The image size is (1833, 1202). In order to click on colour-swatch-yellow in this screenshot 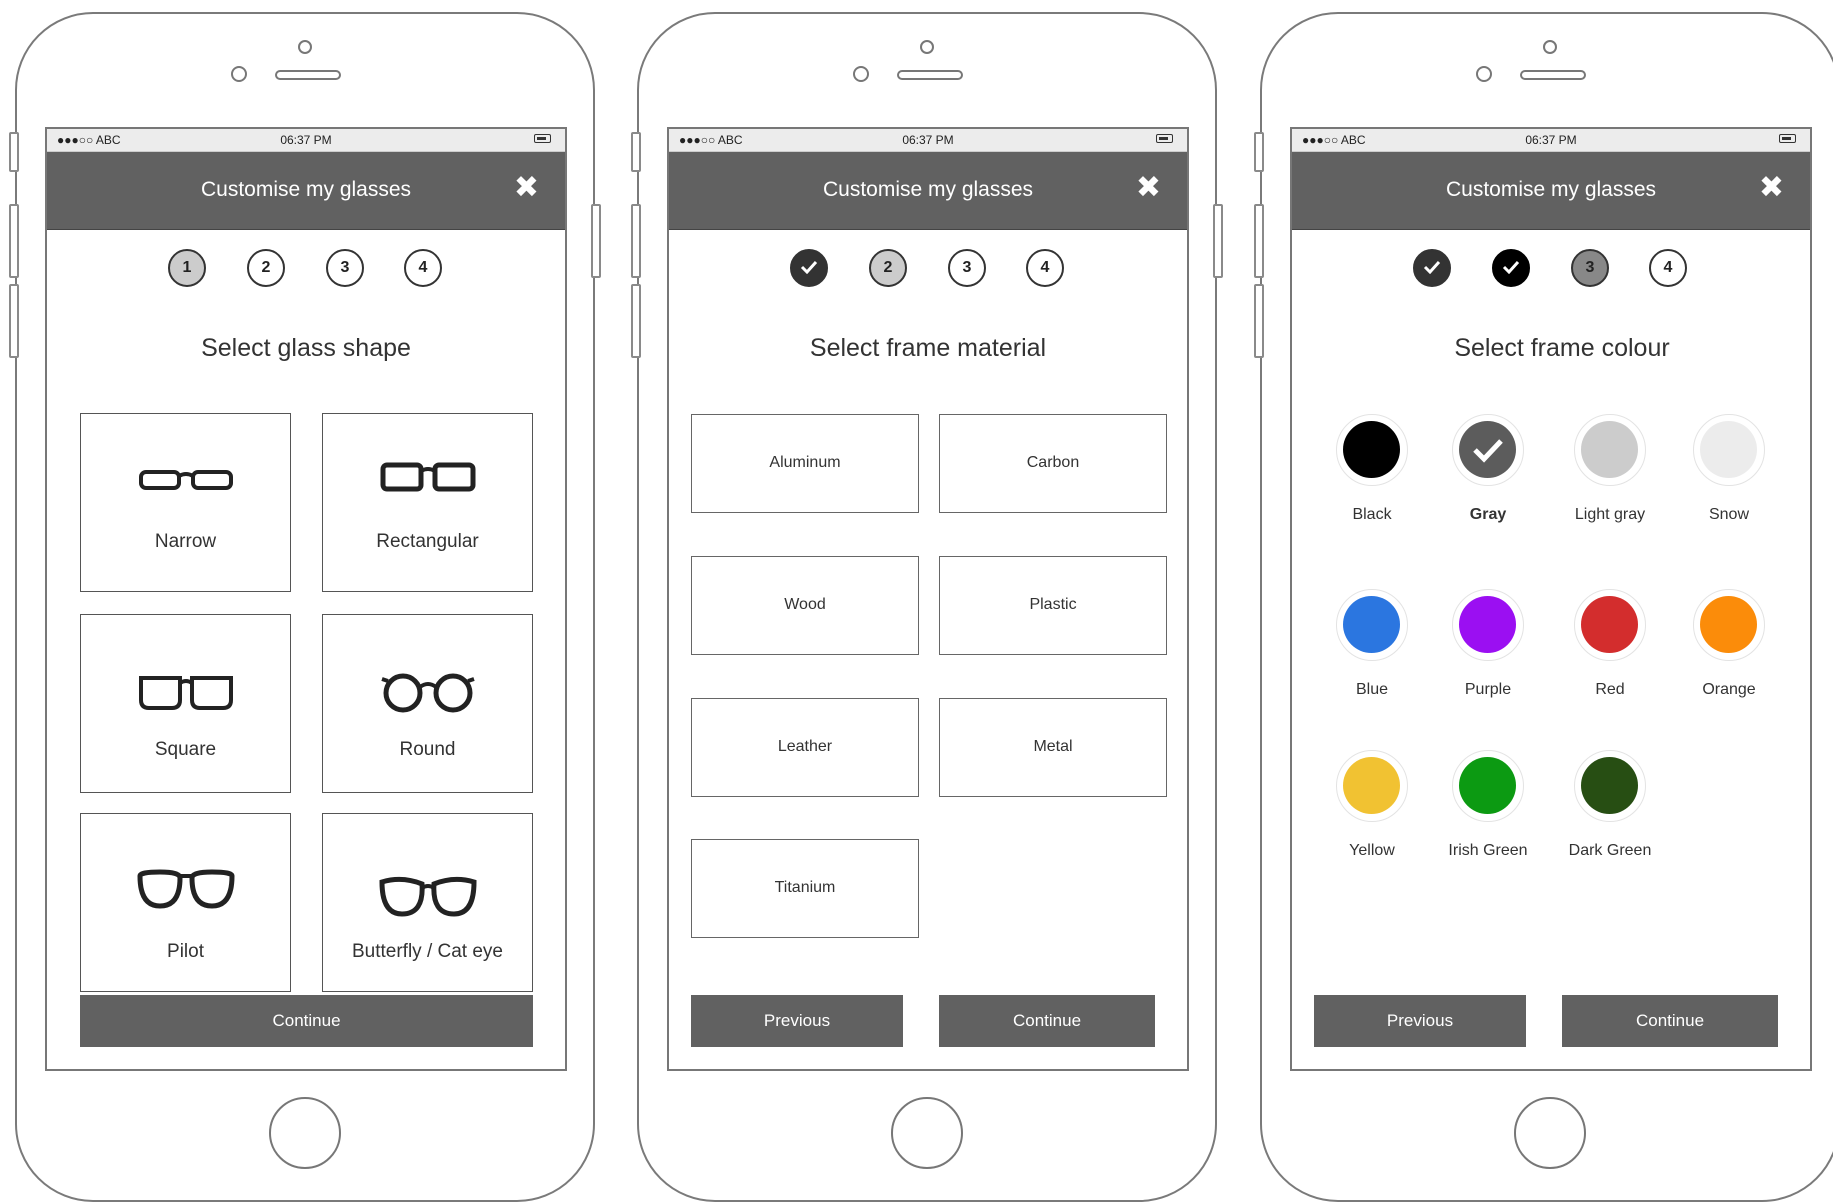, I will do `click(1372, 786)`.